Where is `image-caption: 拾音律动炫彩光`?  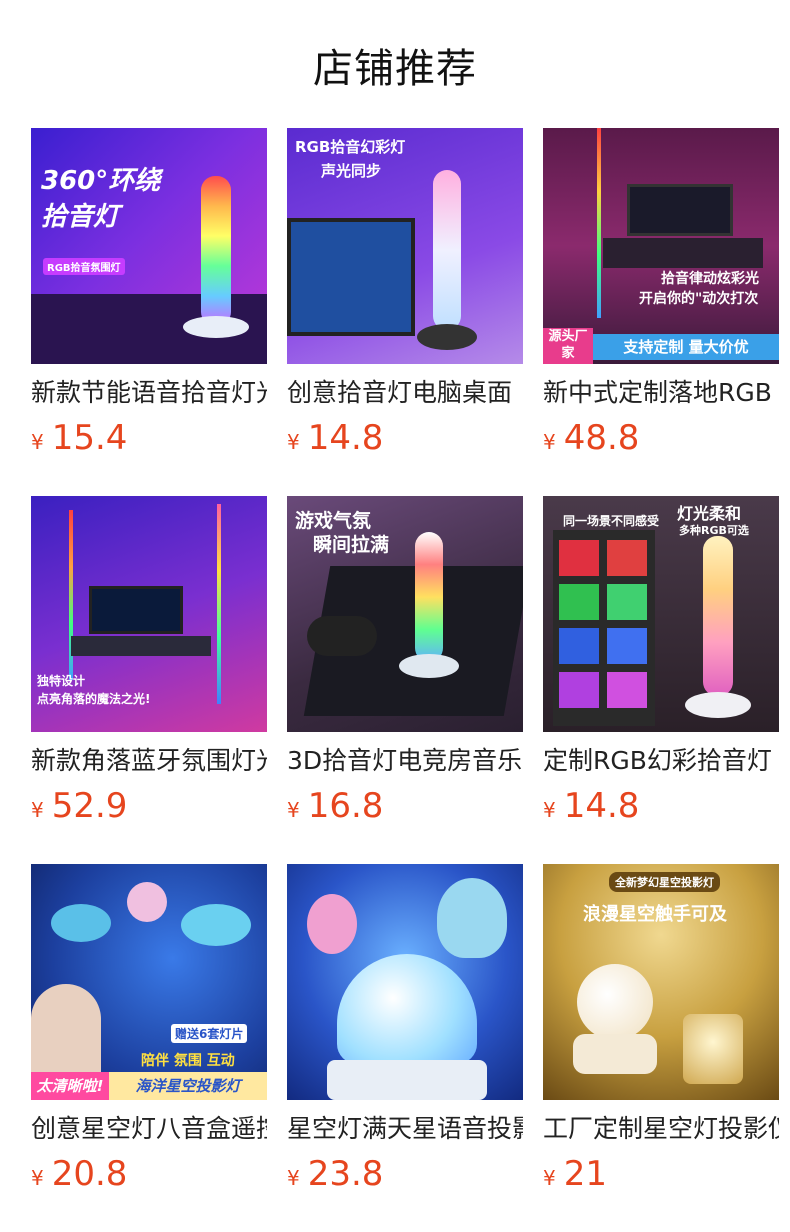
image-caption: 拾音律动炫彩光 is located at coordinates (710, 279).